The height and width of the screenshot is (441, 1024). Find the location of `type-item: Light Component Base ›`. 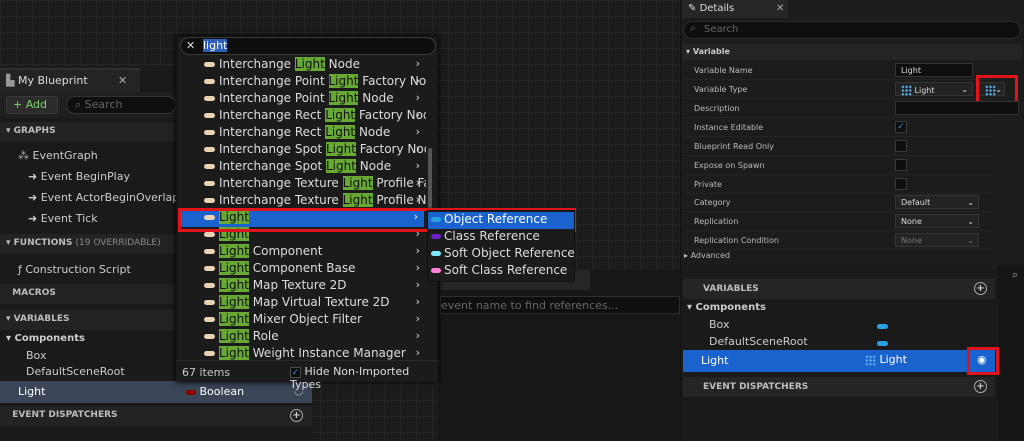

type-item: Light Component Base › is located at coordinates (303, 269).